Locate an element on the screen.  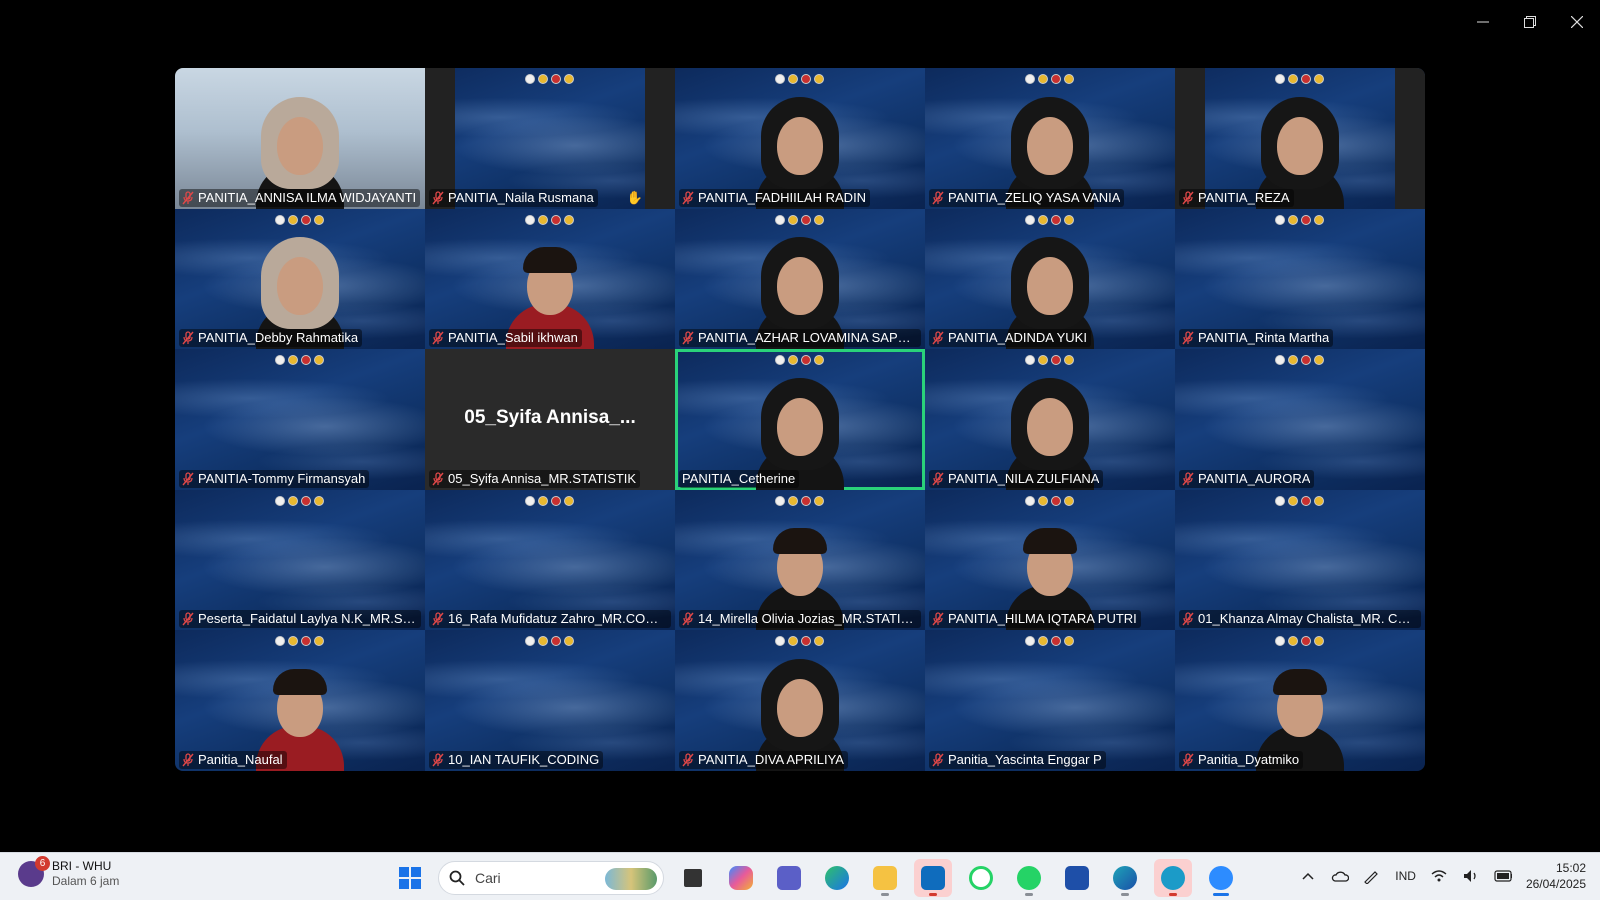
participant-tile: PANITIA_Sabil ikhwan is located at coordinates (550, 279).